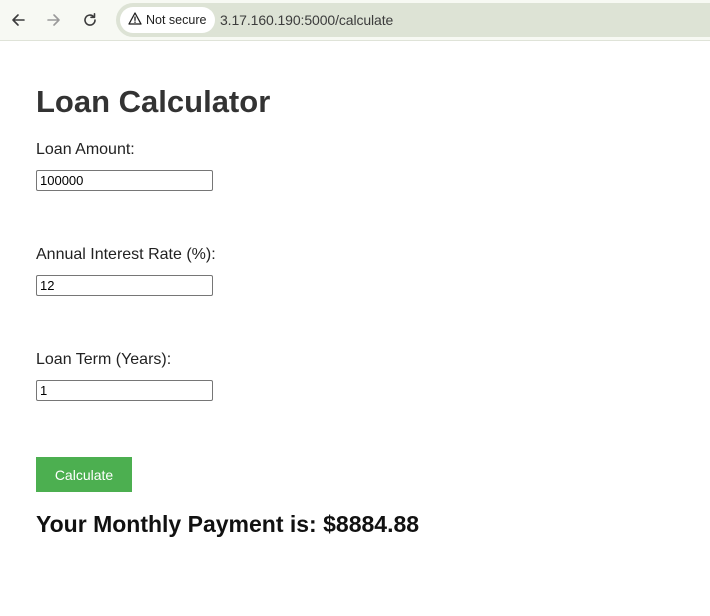 This screenshot has width=710, height=616. Describe the element at coordinates (126, 254) in the screenshot. I see `interest-rate-label: Annual Interest Rate (%):` at that location.